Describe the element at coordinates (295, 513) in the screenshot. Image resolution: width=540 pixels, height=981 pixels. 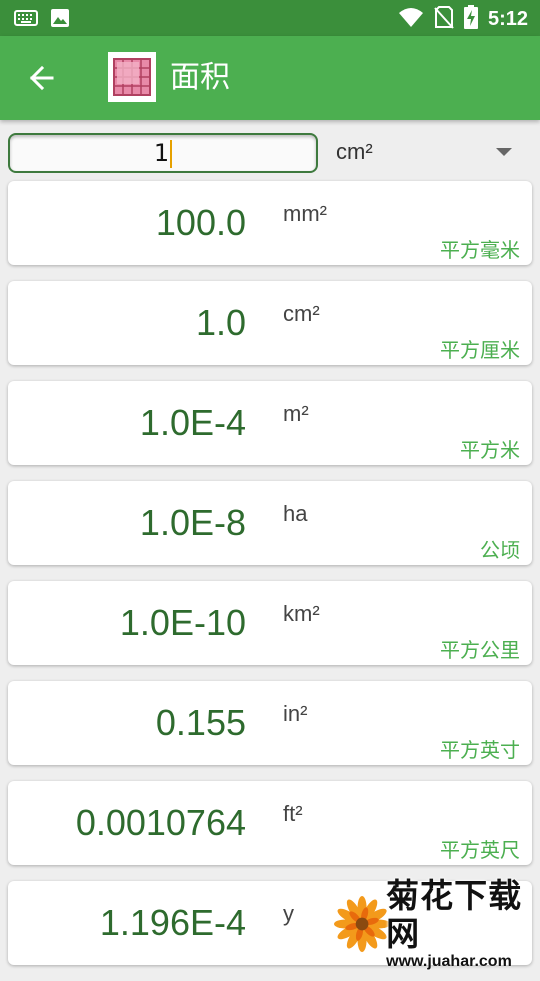
I see `result-unit: ha` at that location.